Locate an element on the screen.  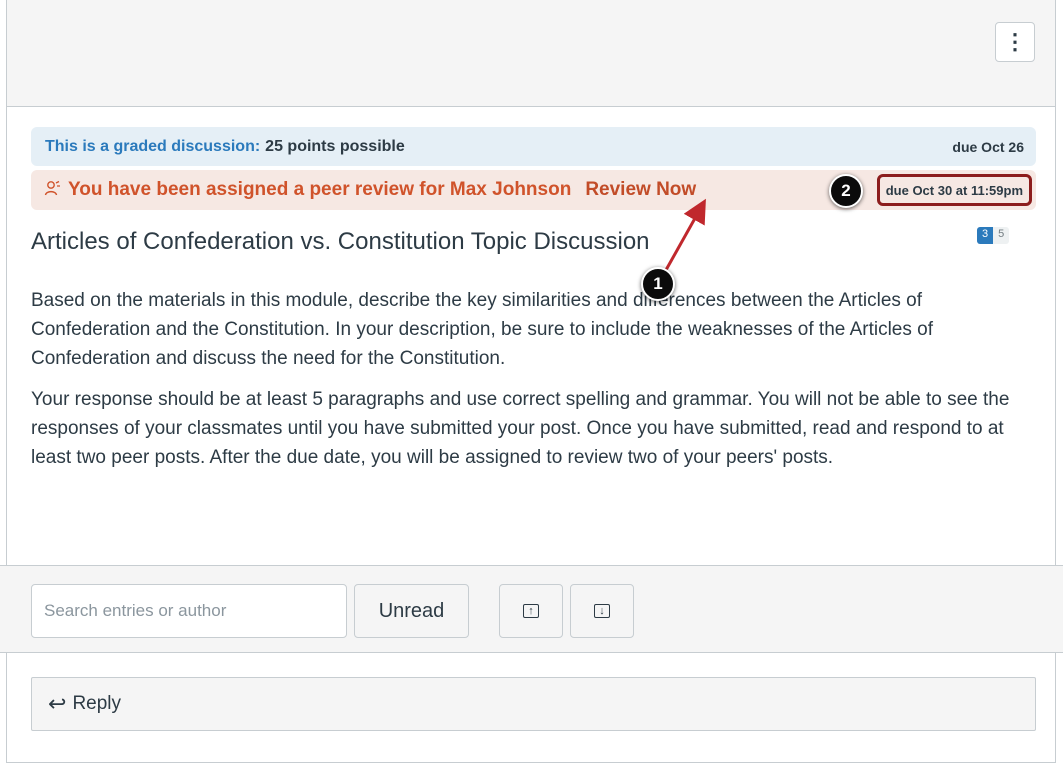
annotation-badge-1: 1 is located at coordinates (658, 284).